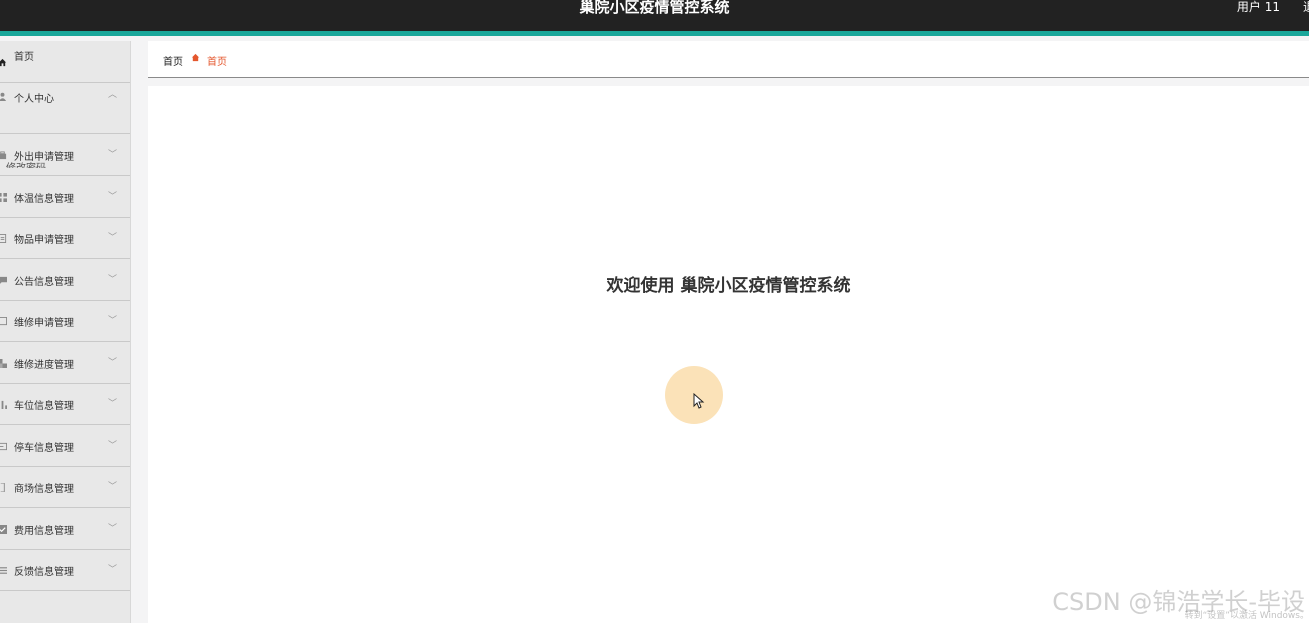 The image size is (1309, 623). I want to click on top-header: 巢院小区疫情管控系统 用户 11 退, so click(654, 18).